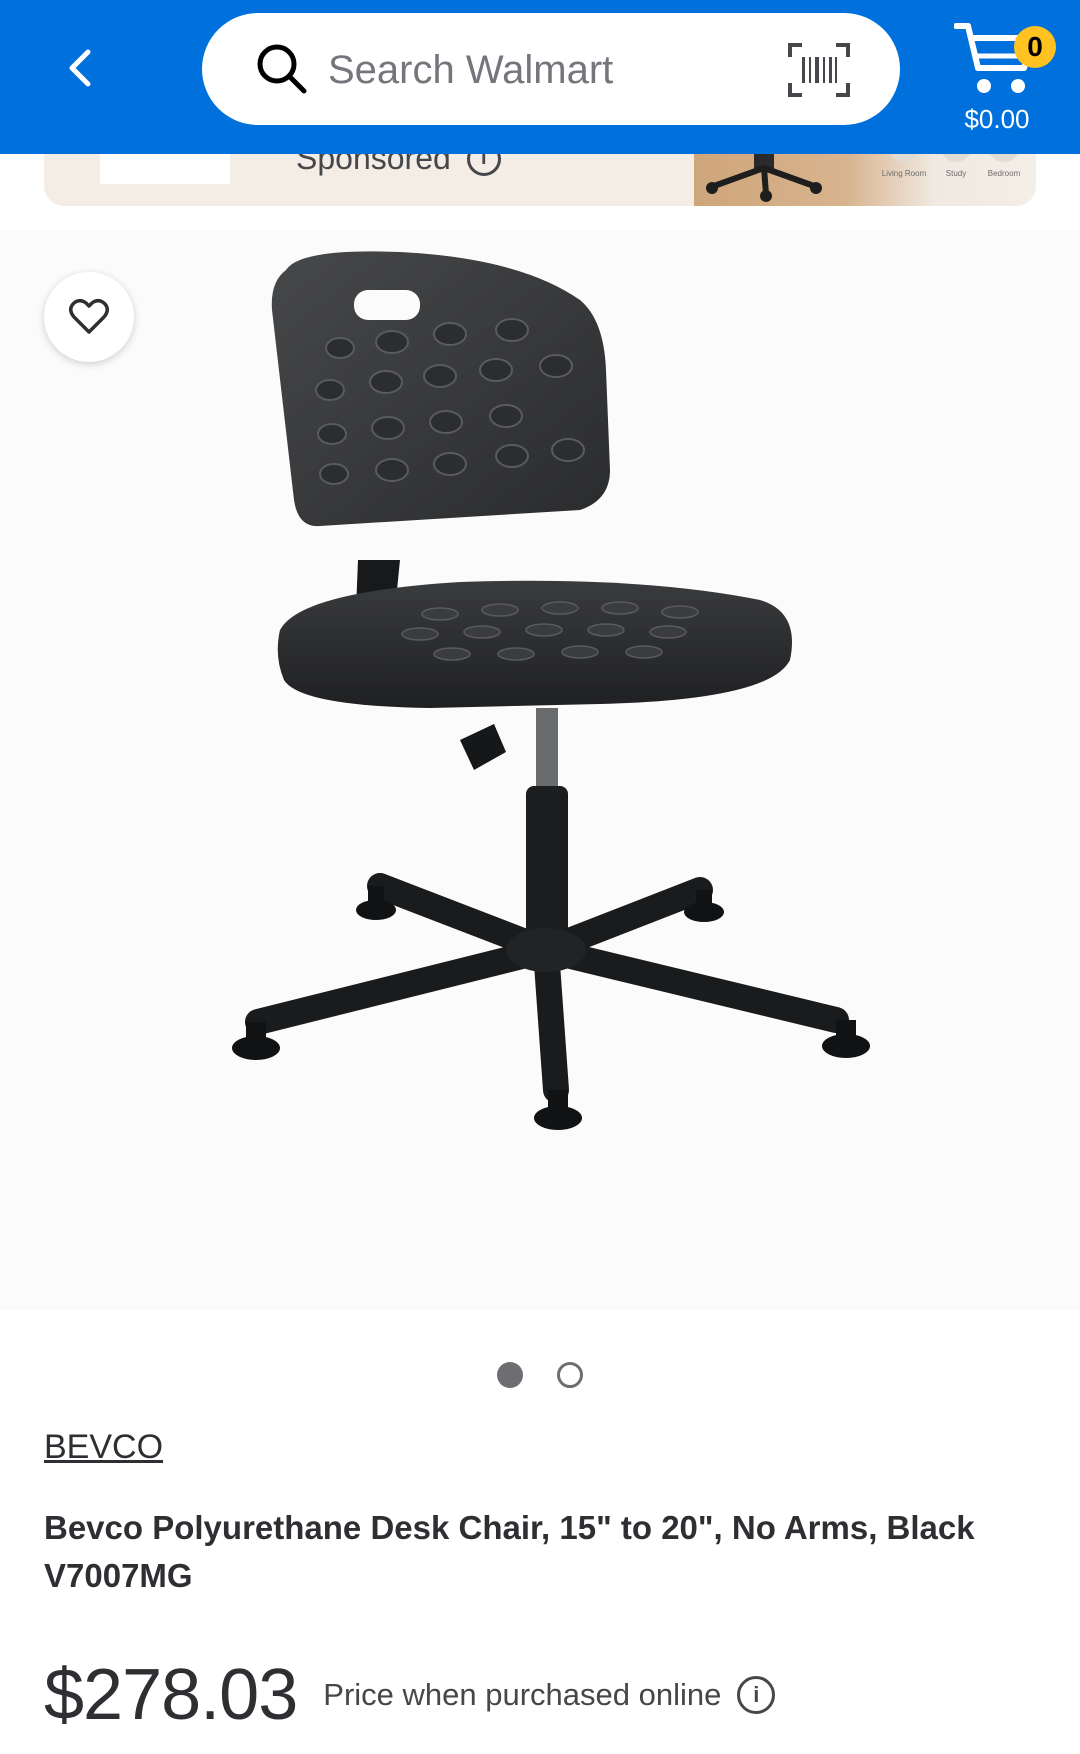 Image resolution: width=1080 pixels, height=1754 pixels. I want to click on price-note: Price when purchased online, so click(522, 1694).